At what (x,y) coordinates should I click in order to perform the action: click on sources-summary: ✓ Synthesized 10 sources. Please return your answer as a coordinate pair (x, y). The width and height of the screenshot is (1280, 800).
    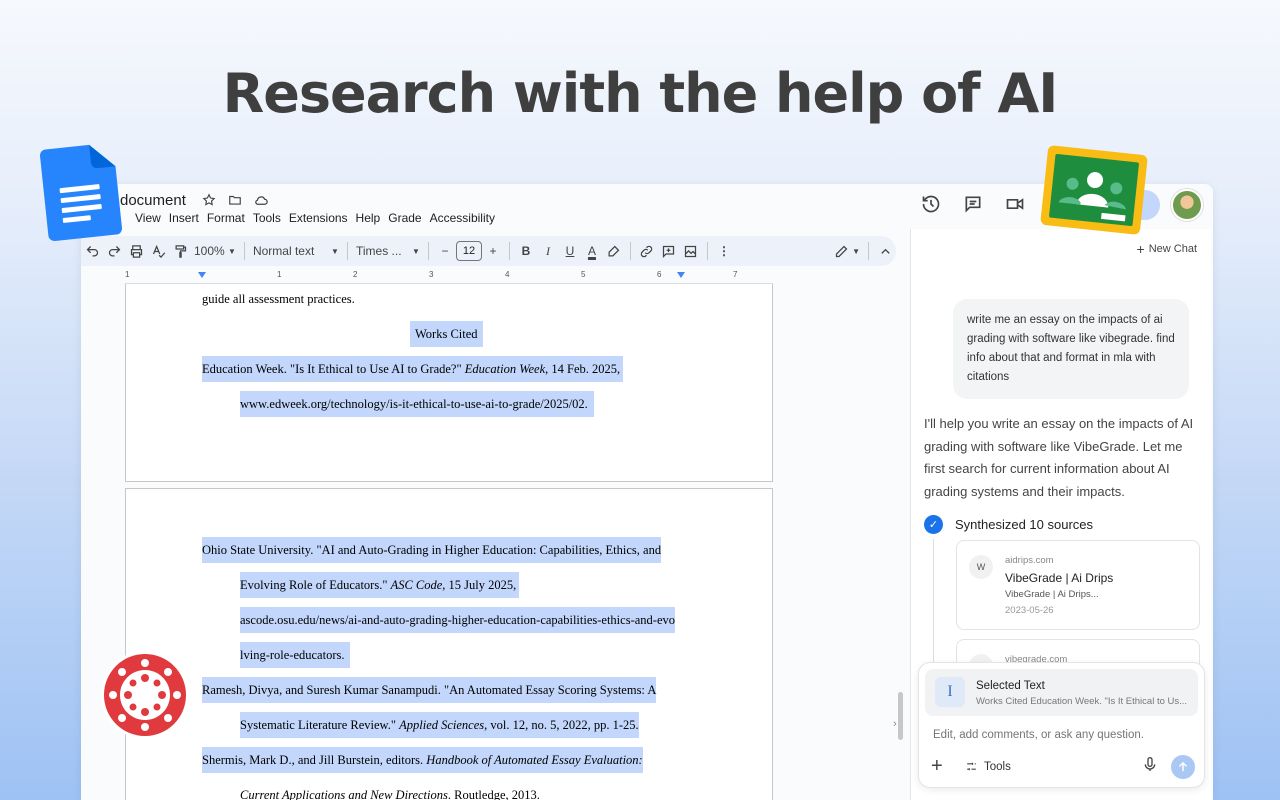
    Looking at the image, I should click on (1008, 524).